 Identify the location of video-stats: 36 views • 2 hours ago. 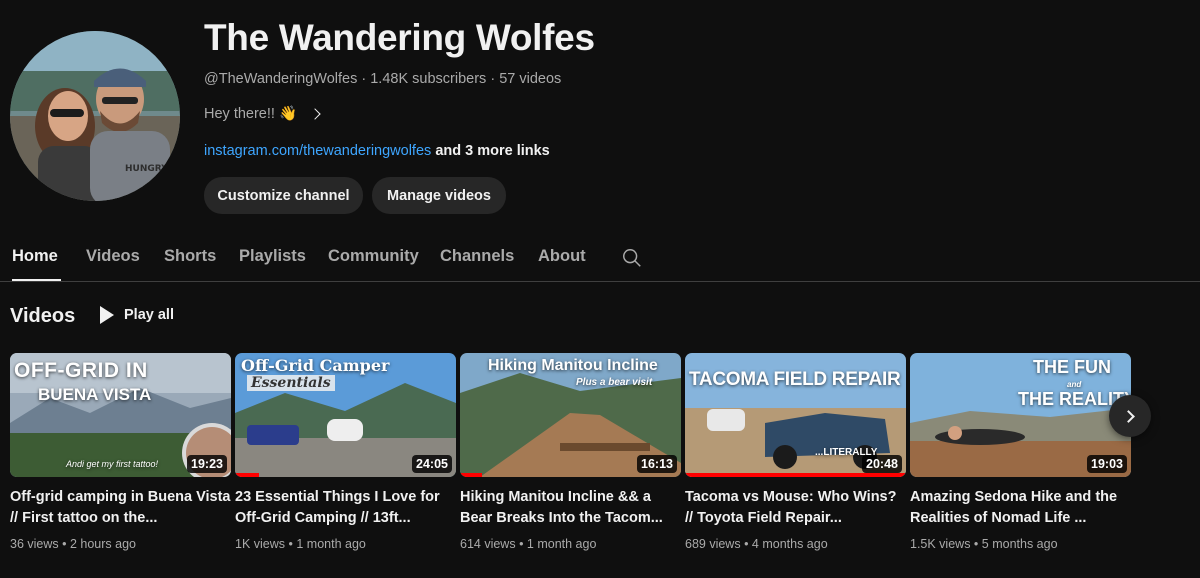
(73, 544).